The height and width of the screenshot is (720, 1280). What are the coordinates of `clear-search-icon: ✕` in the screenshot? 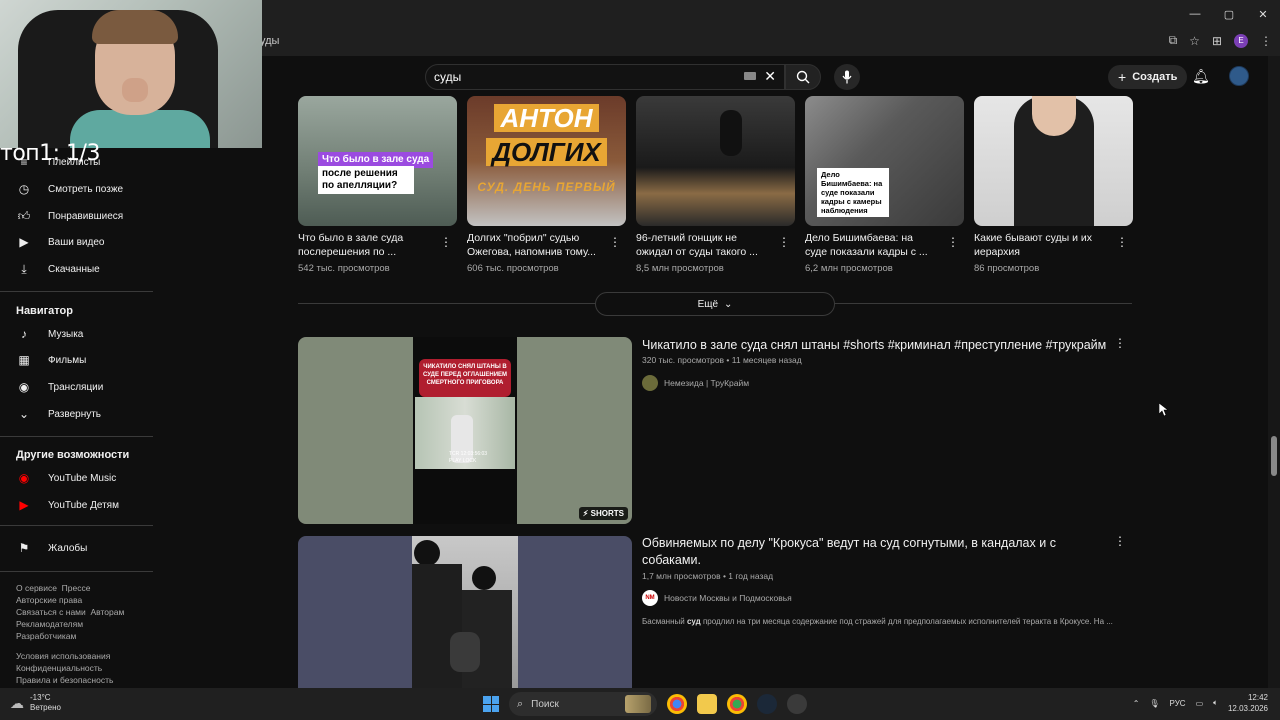 It's located at (770, 76).